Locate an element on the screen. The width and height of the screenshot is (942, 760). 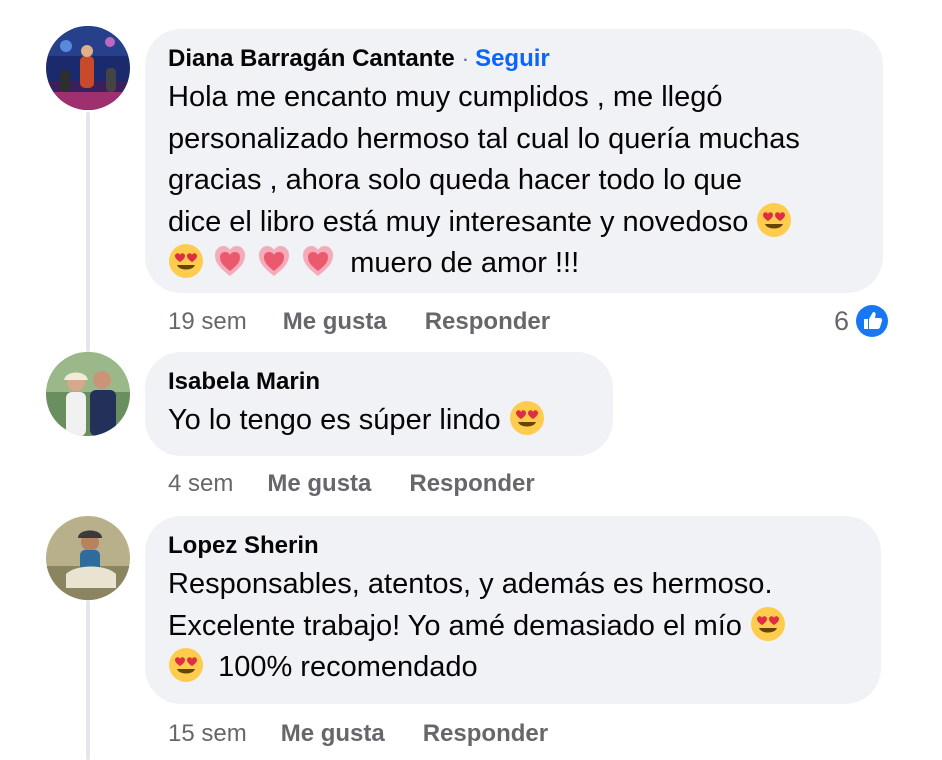
comment-timestamp: 15 sem is located at coordinates (207, 734).